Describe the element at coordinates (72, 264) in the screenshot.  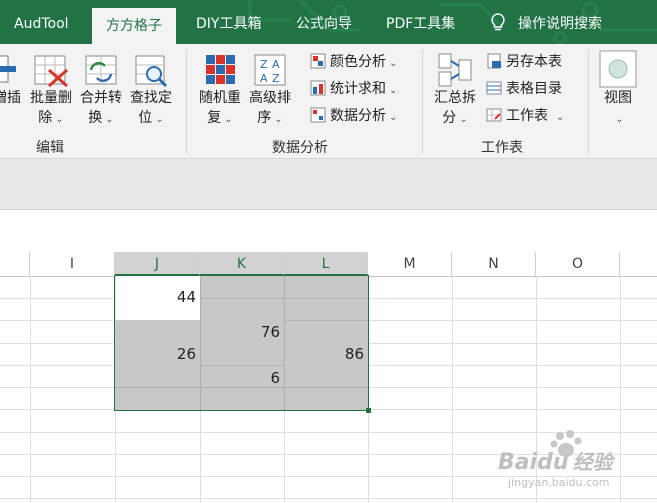
I see `column-header-I: I` at that location.